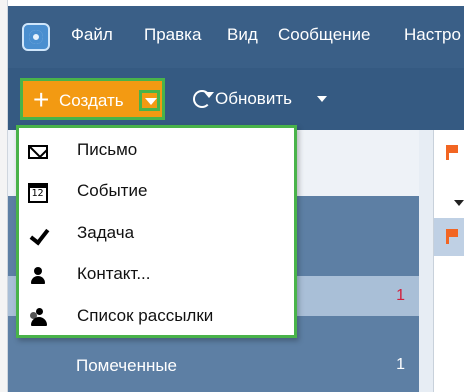 This screenshot has width=464, height=392. I want to click on menu-edit: Правка, so click(172, 35).